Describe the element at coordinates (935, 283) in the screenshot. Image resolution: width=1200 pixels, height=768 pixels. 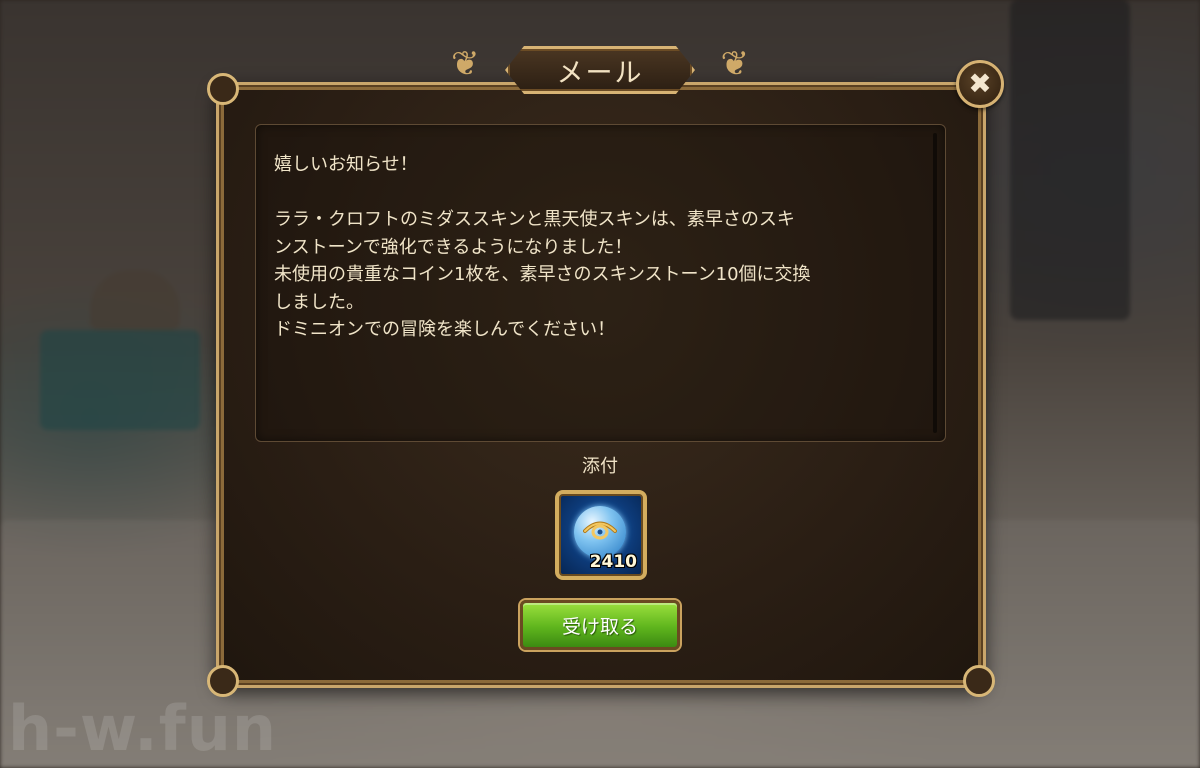
I see `message-scrollbar` at that location.